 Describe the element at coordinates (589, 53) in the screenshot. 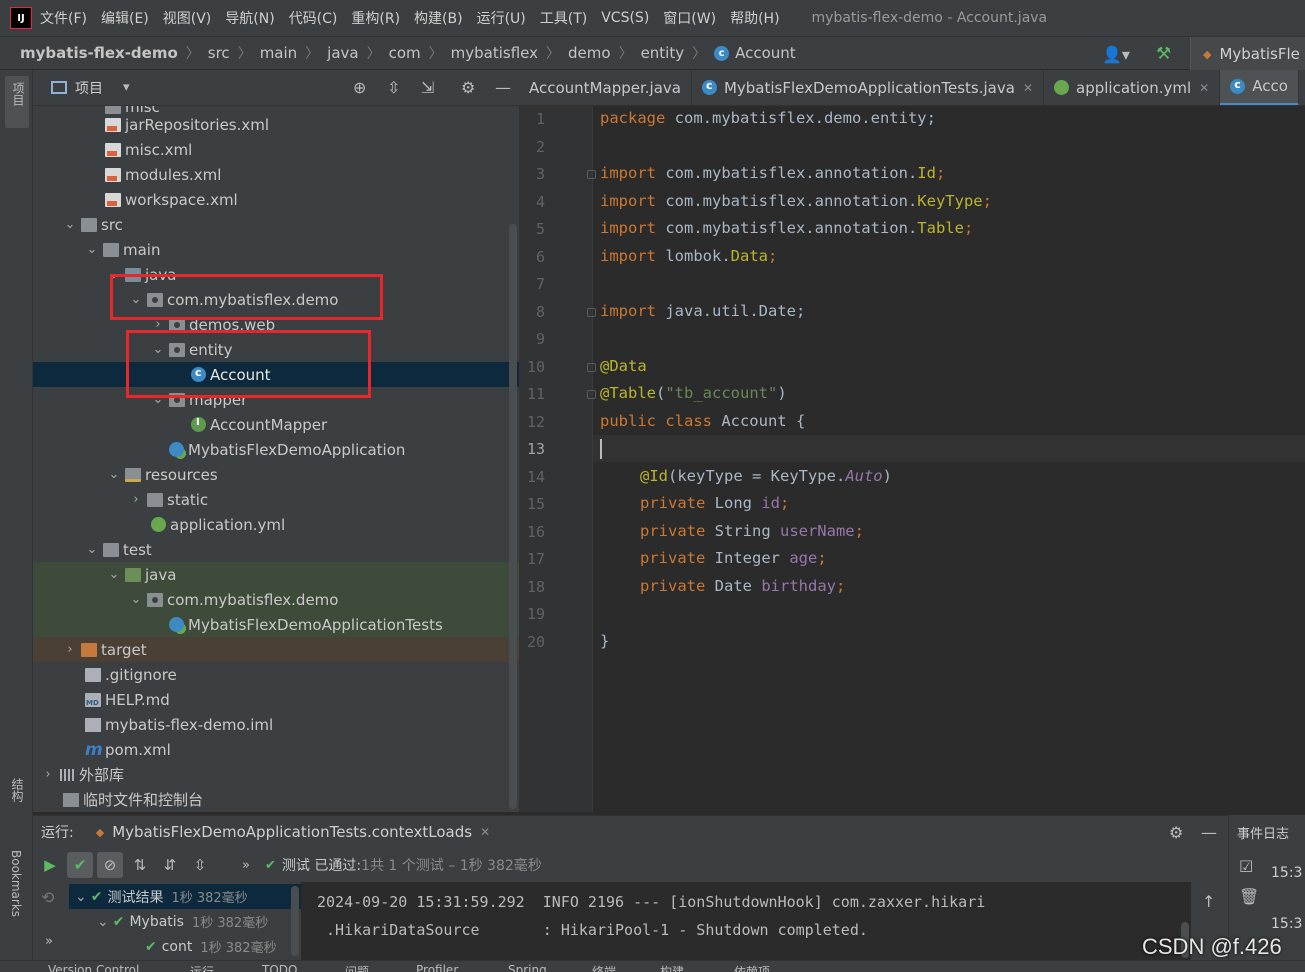

I see `breadcrumb-demo: demo` at that location.